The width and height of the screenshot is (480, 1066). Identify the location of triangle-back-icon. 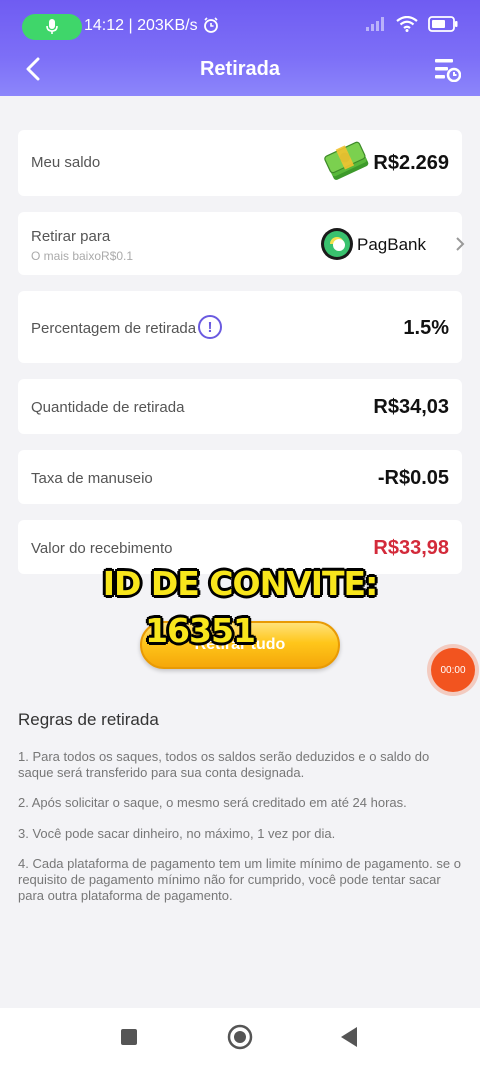
(349, 1037).